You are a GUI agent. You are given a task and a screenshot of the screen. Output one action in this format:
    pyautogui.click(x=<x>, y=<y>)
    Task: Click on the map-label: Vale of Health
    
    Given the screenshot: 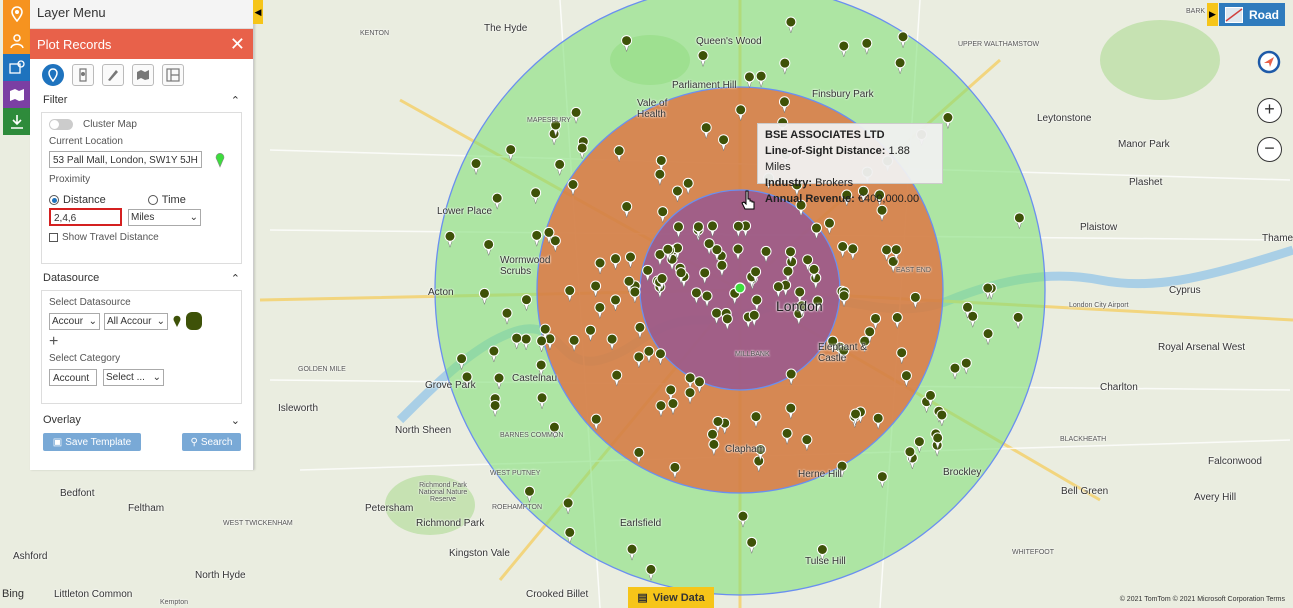 What is the action you would take?
    pyautogui.click(x=652, y=109)
    